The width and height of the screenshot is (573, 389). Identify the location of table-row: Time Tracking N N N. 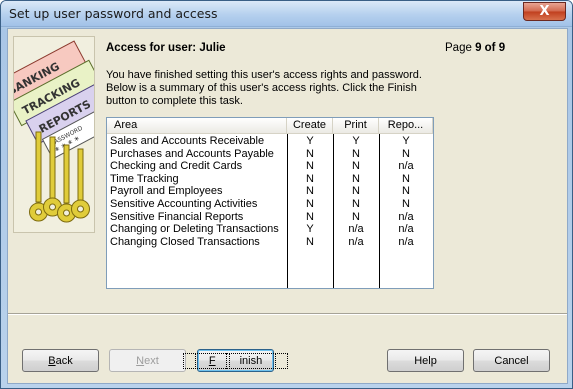
(270, 179).